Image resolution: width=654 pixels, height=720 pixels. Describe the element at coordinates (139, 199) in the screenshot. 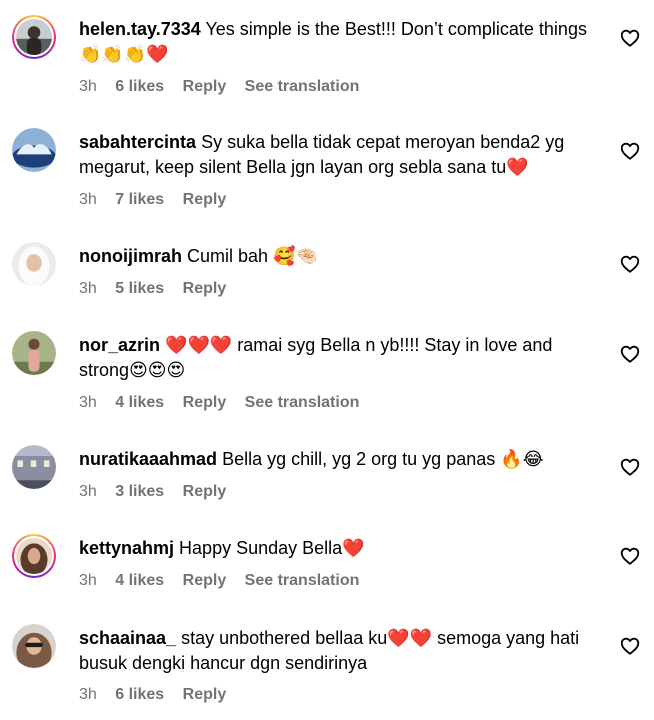

I see `likes-count: 7 likes` at that location.